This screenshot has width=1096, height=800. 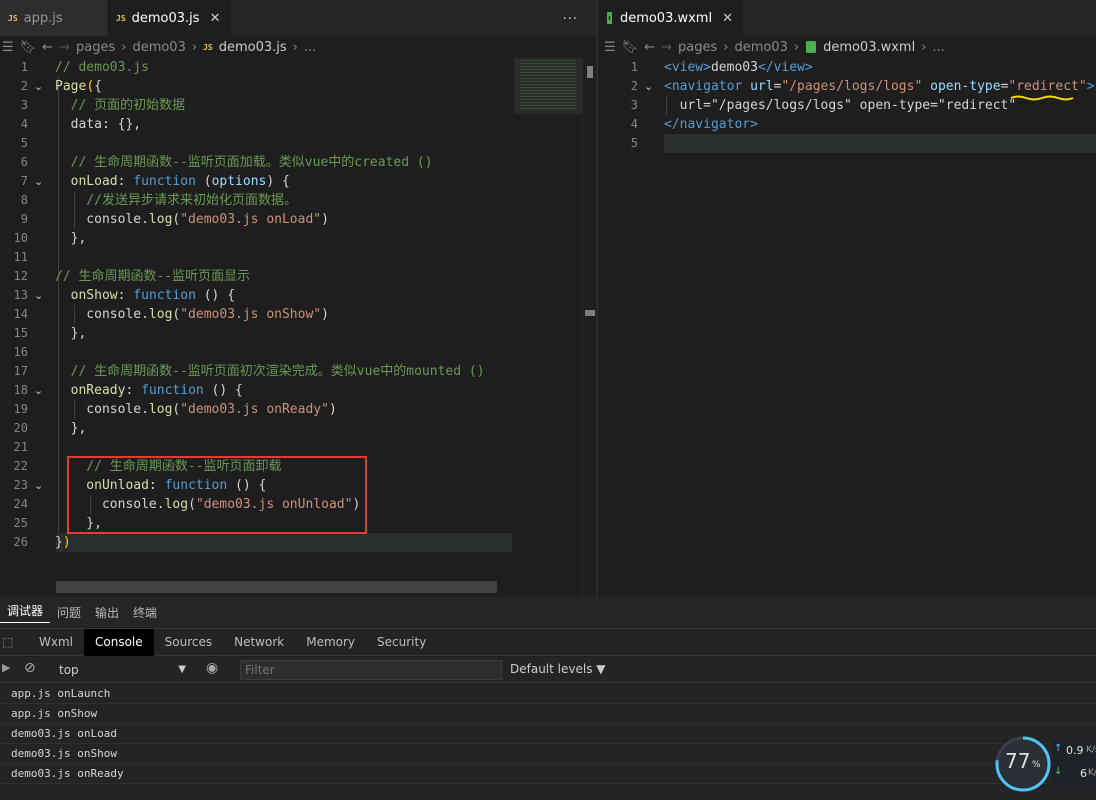 I want to click on breadcrumb-item: demo03.wxml, so click(x=869, y=47).